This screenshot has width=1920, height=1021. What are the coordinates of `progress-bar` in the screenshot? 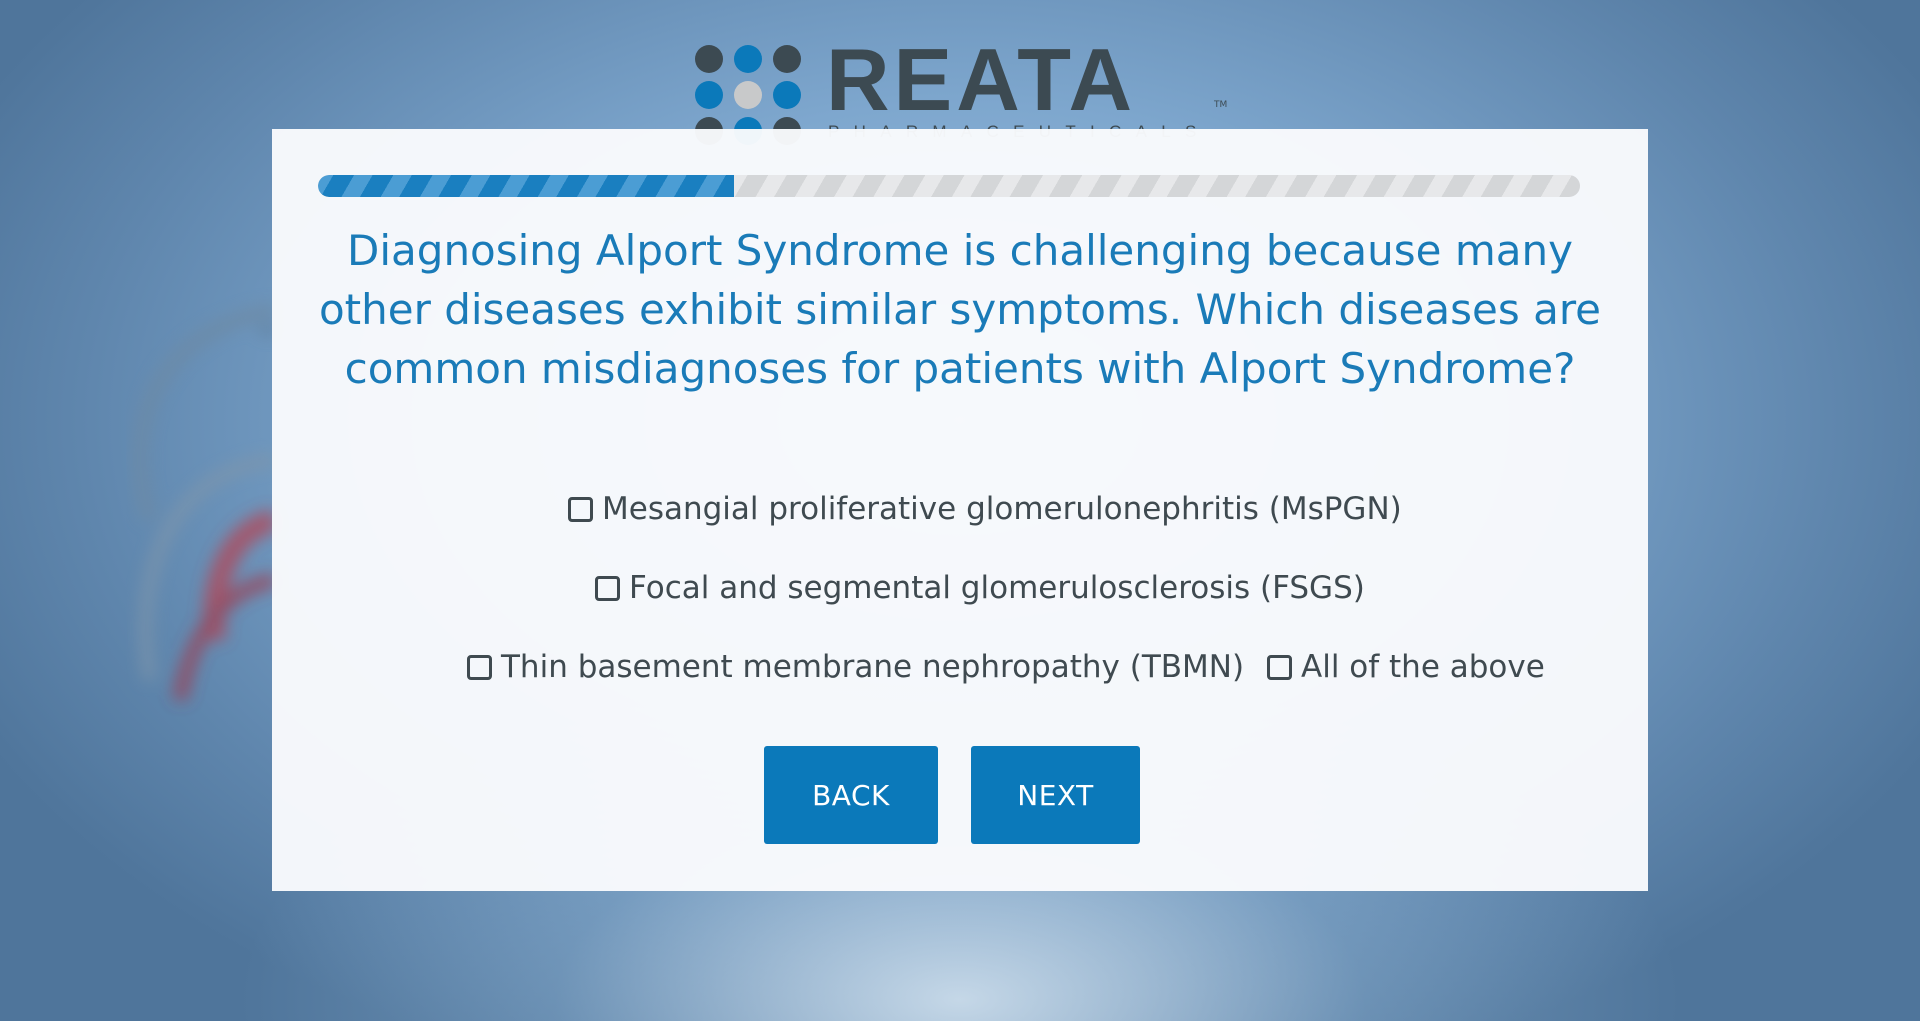 It's located at (949, 186).